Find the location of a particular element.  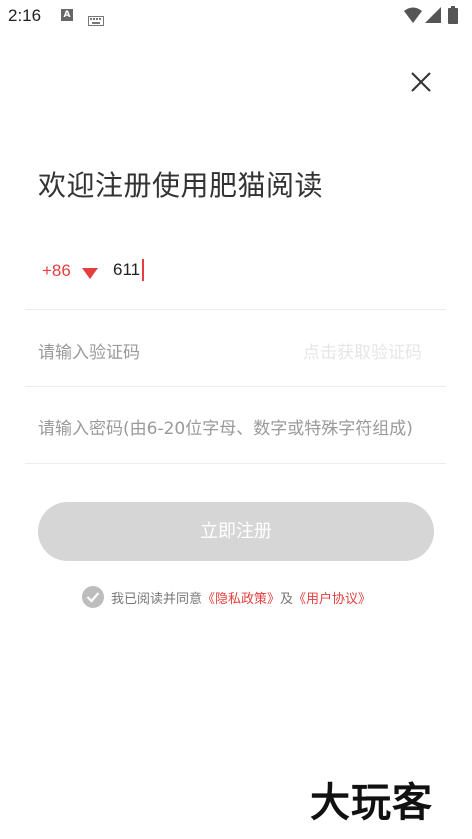

watermark-logo: 大玩客 is located at coordinates (371, 803).